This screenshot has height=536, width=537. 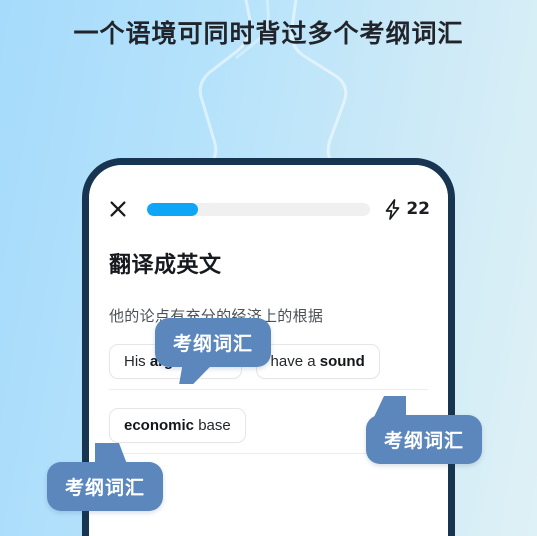 I want to click on word-chip: economic base, so click(x=177, y=425).